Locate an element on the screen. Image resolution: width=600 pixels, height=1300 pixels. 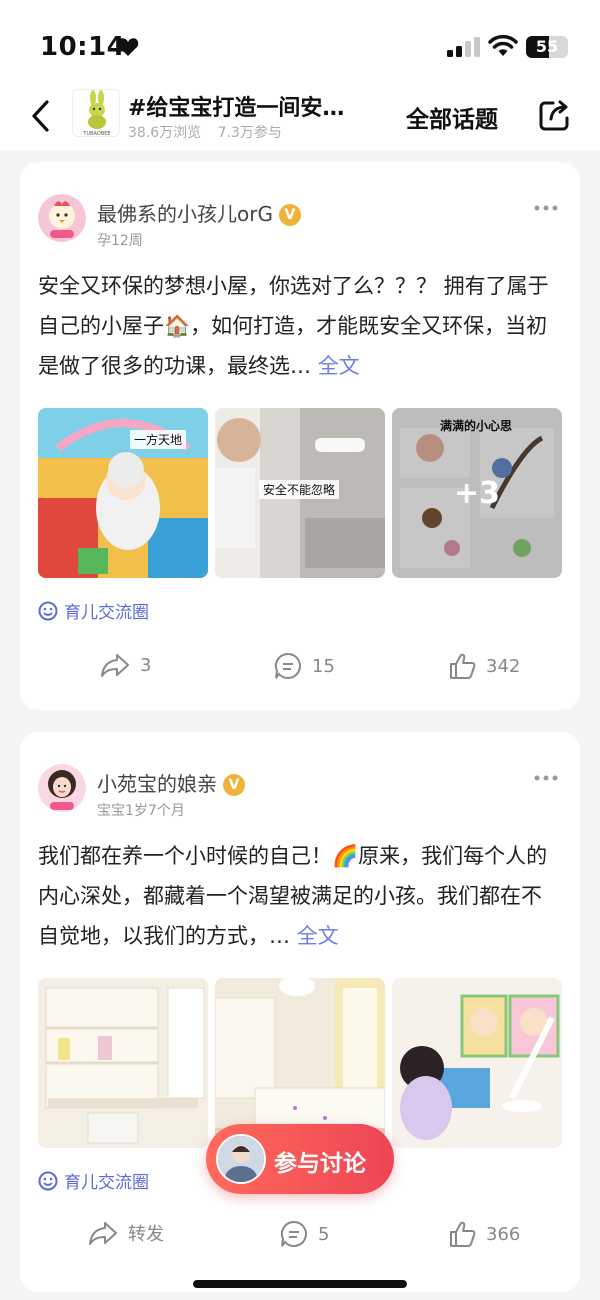
photo-caption: 一方天地 is located at coordinates (158, 439).